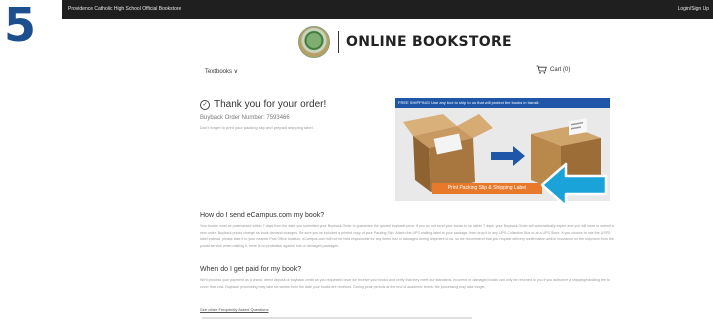 This screenshot has width=713, height=324. Describe the element at coordinates (541, 69) in the screenshot. I see `cart-icon` at that location.